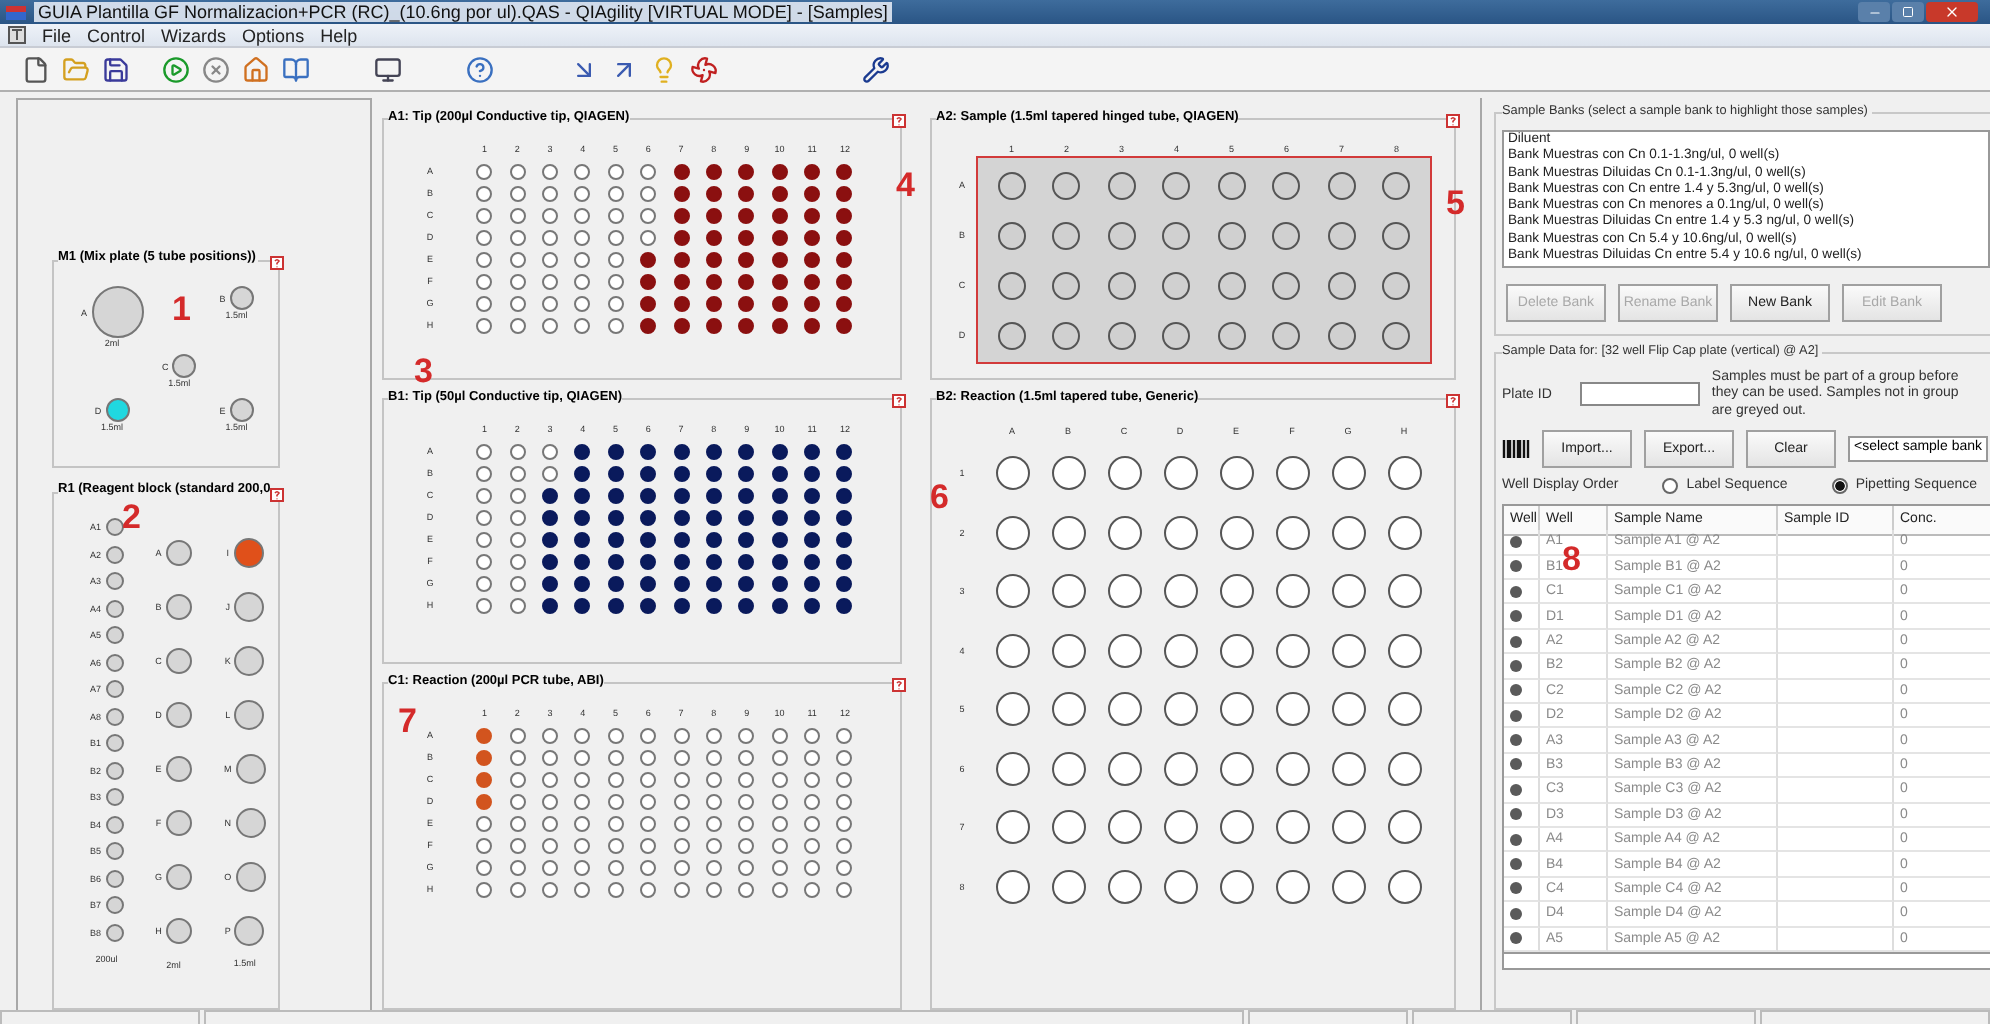 Image resolution: width=1990 pixels, height=1024 pixels. What do you see at coordinates (256, 69) in the screenshot?
I see `home-icon` at bounding box center [256, 69].